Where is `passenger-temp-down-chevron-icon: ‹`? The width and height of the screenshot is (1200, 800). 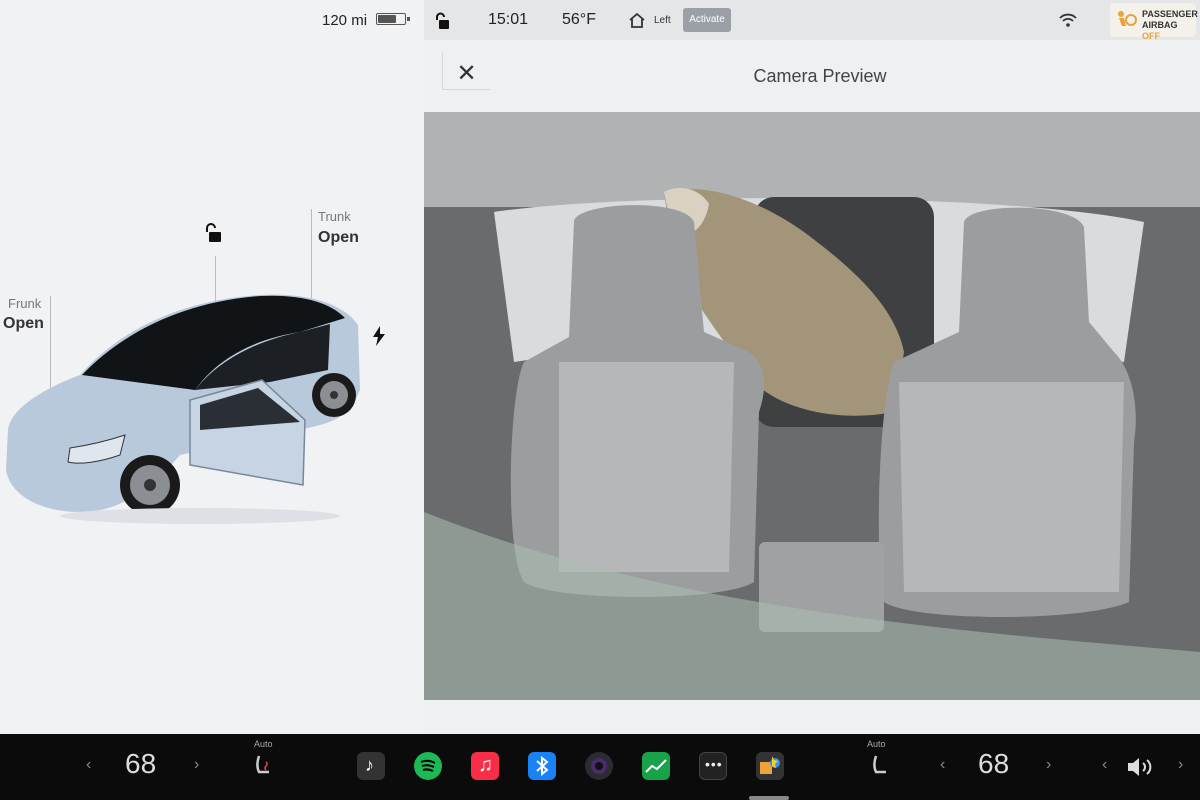 passenger-temp-down-chevron-icon: ‹ is located at coordinates (942, 765).